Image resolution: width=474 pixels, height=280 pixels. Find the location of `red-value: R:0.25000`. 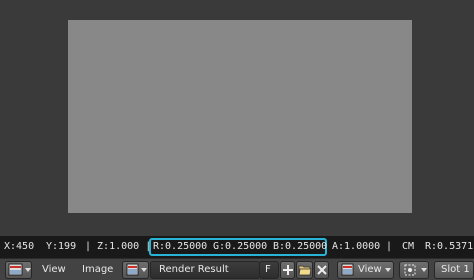

red-value: R:0.25000 is located at coordinates (180, 246).